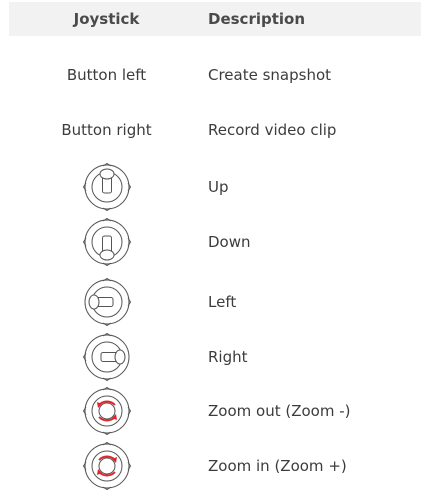 Image resolution: width=421 pixels, height=496 pixels. What do you see at coordinates (222, 302) in the screenshot?
I see `description-cell: Left` at bounding box center [222, 302].